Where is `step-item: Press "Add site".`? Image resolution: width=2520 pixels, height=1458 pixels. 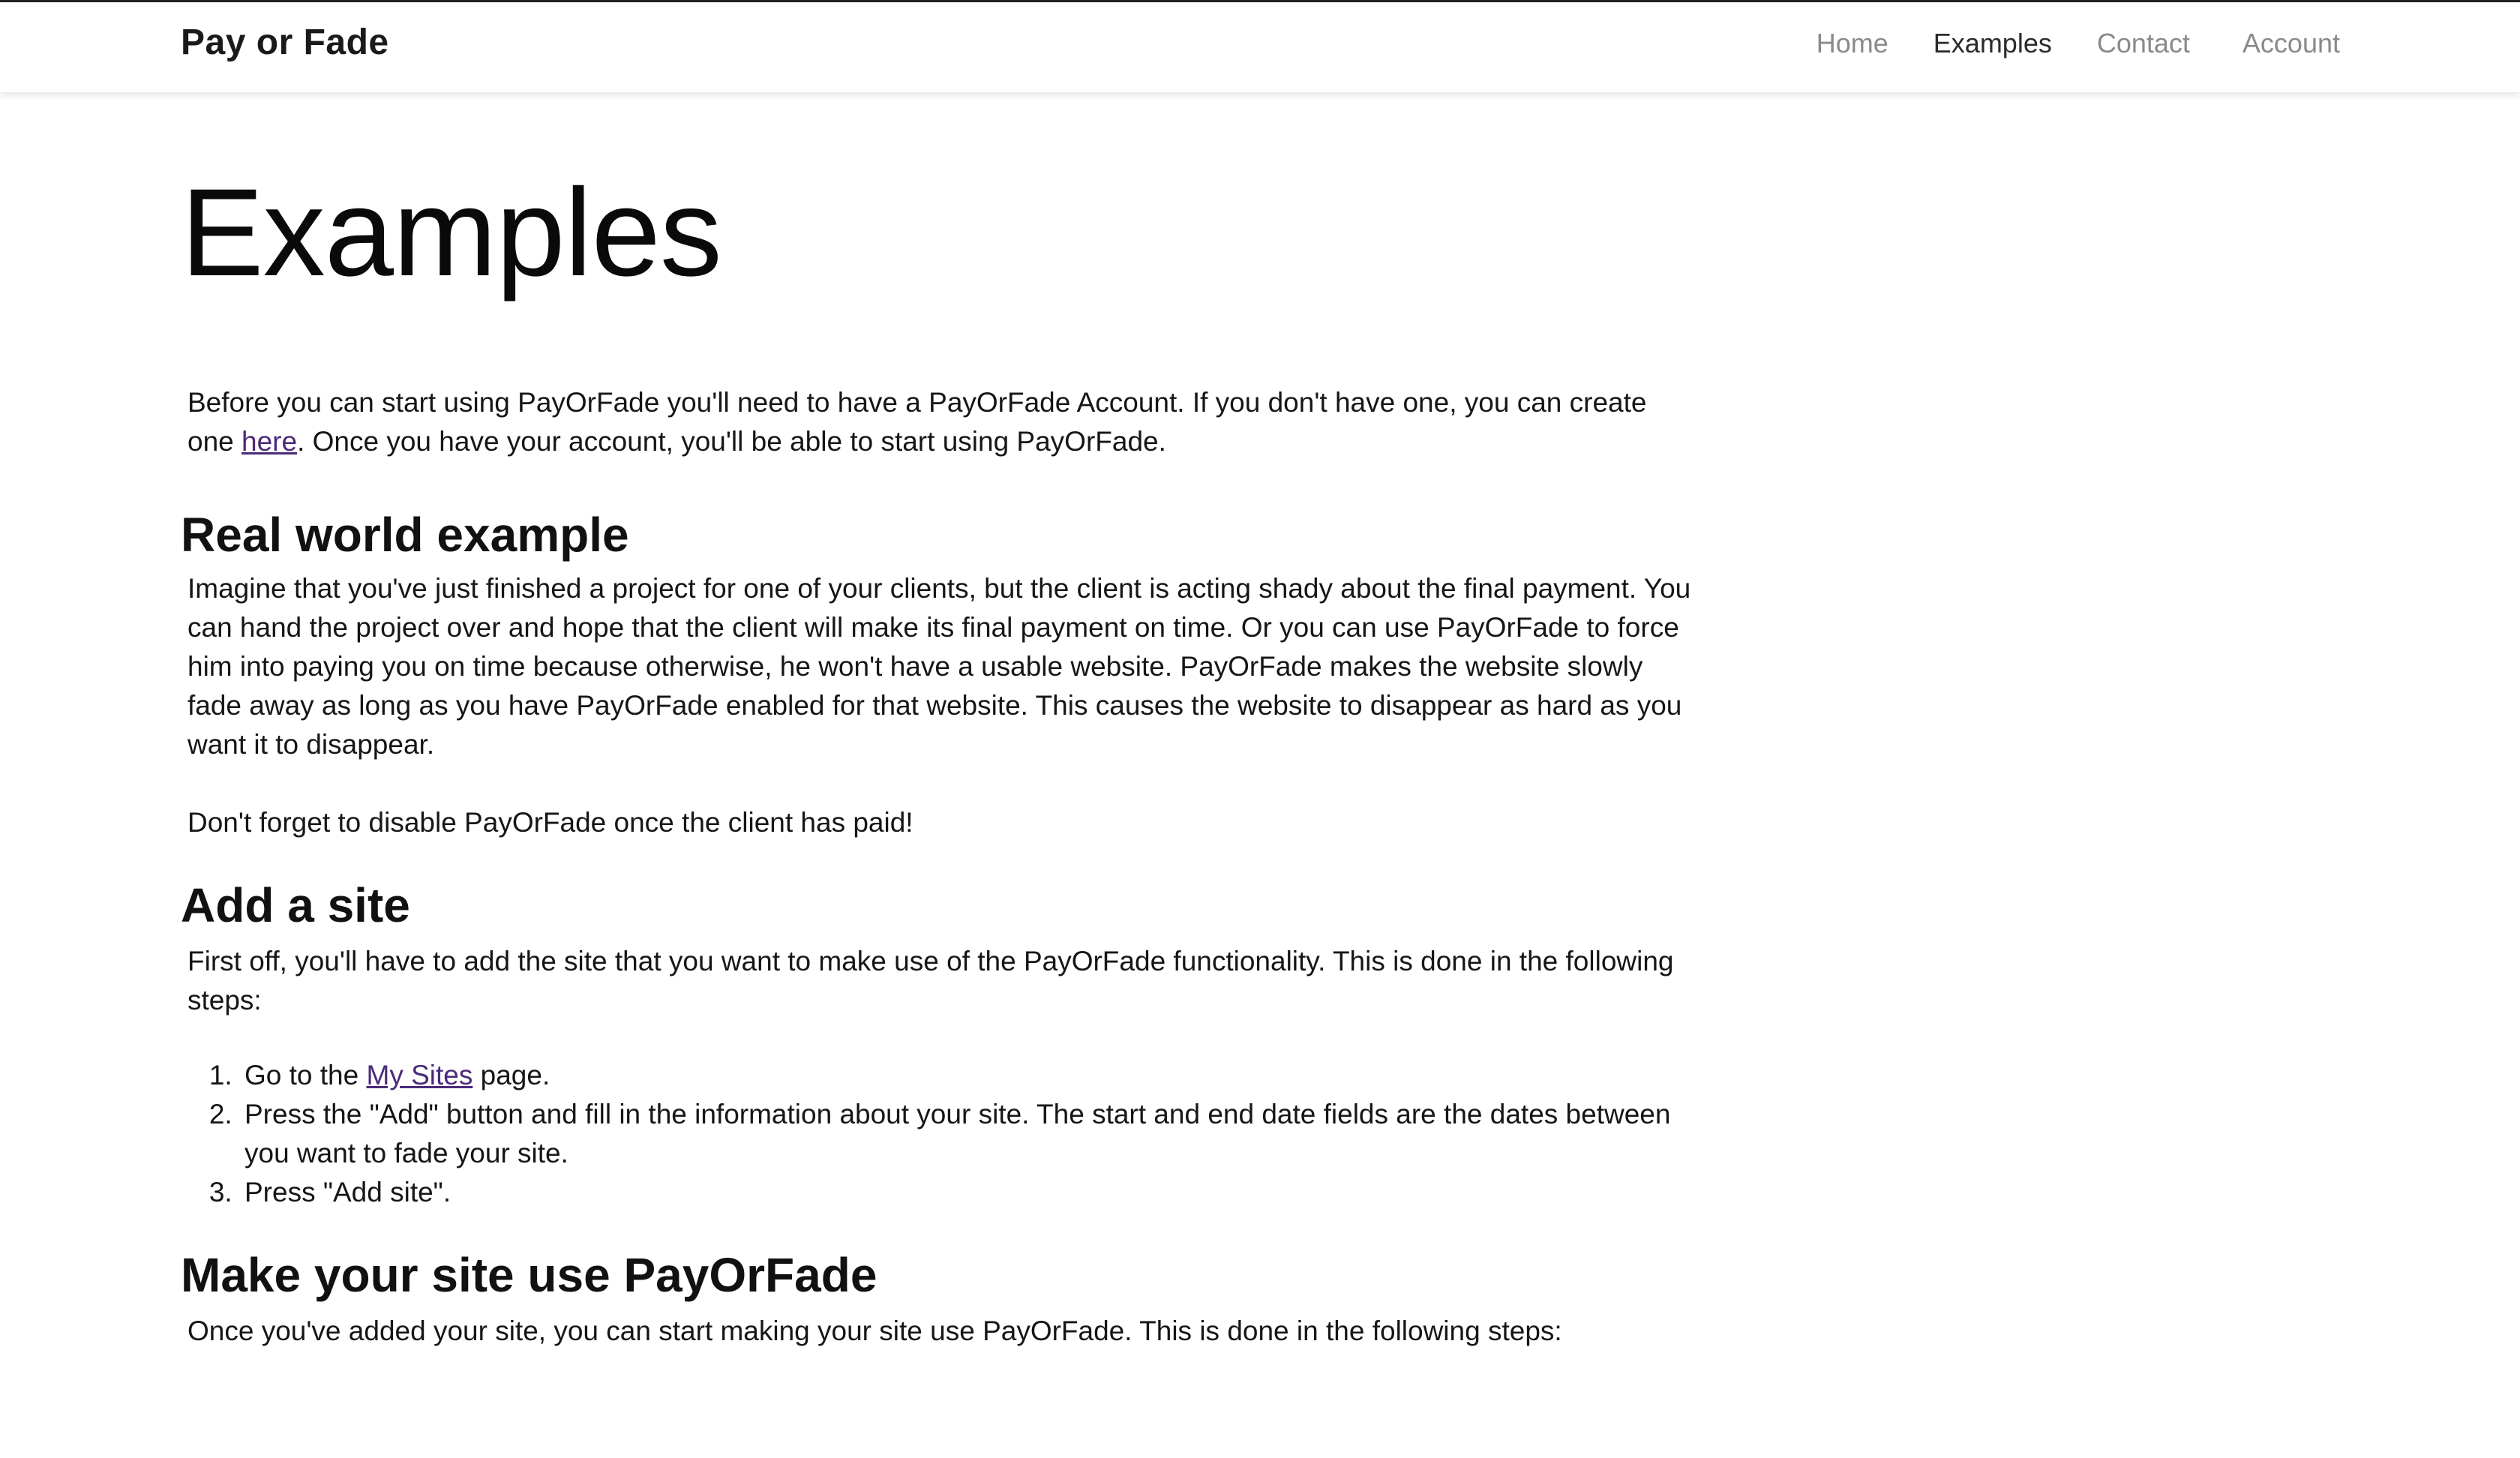
step-item: Press "Add site". is located at coordinates (975, 1192).